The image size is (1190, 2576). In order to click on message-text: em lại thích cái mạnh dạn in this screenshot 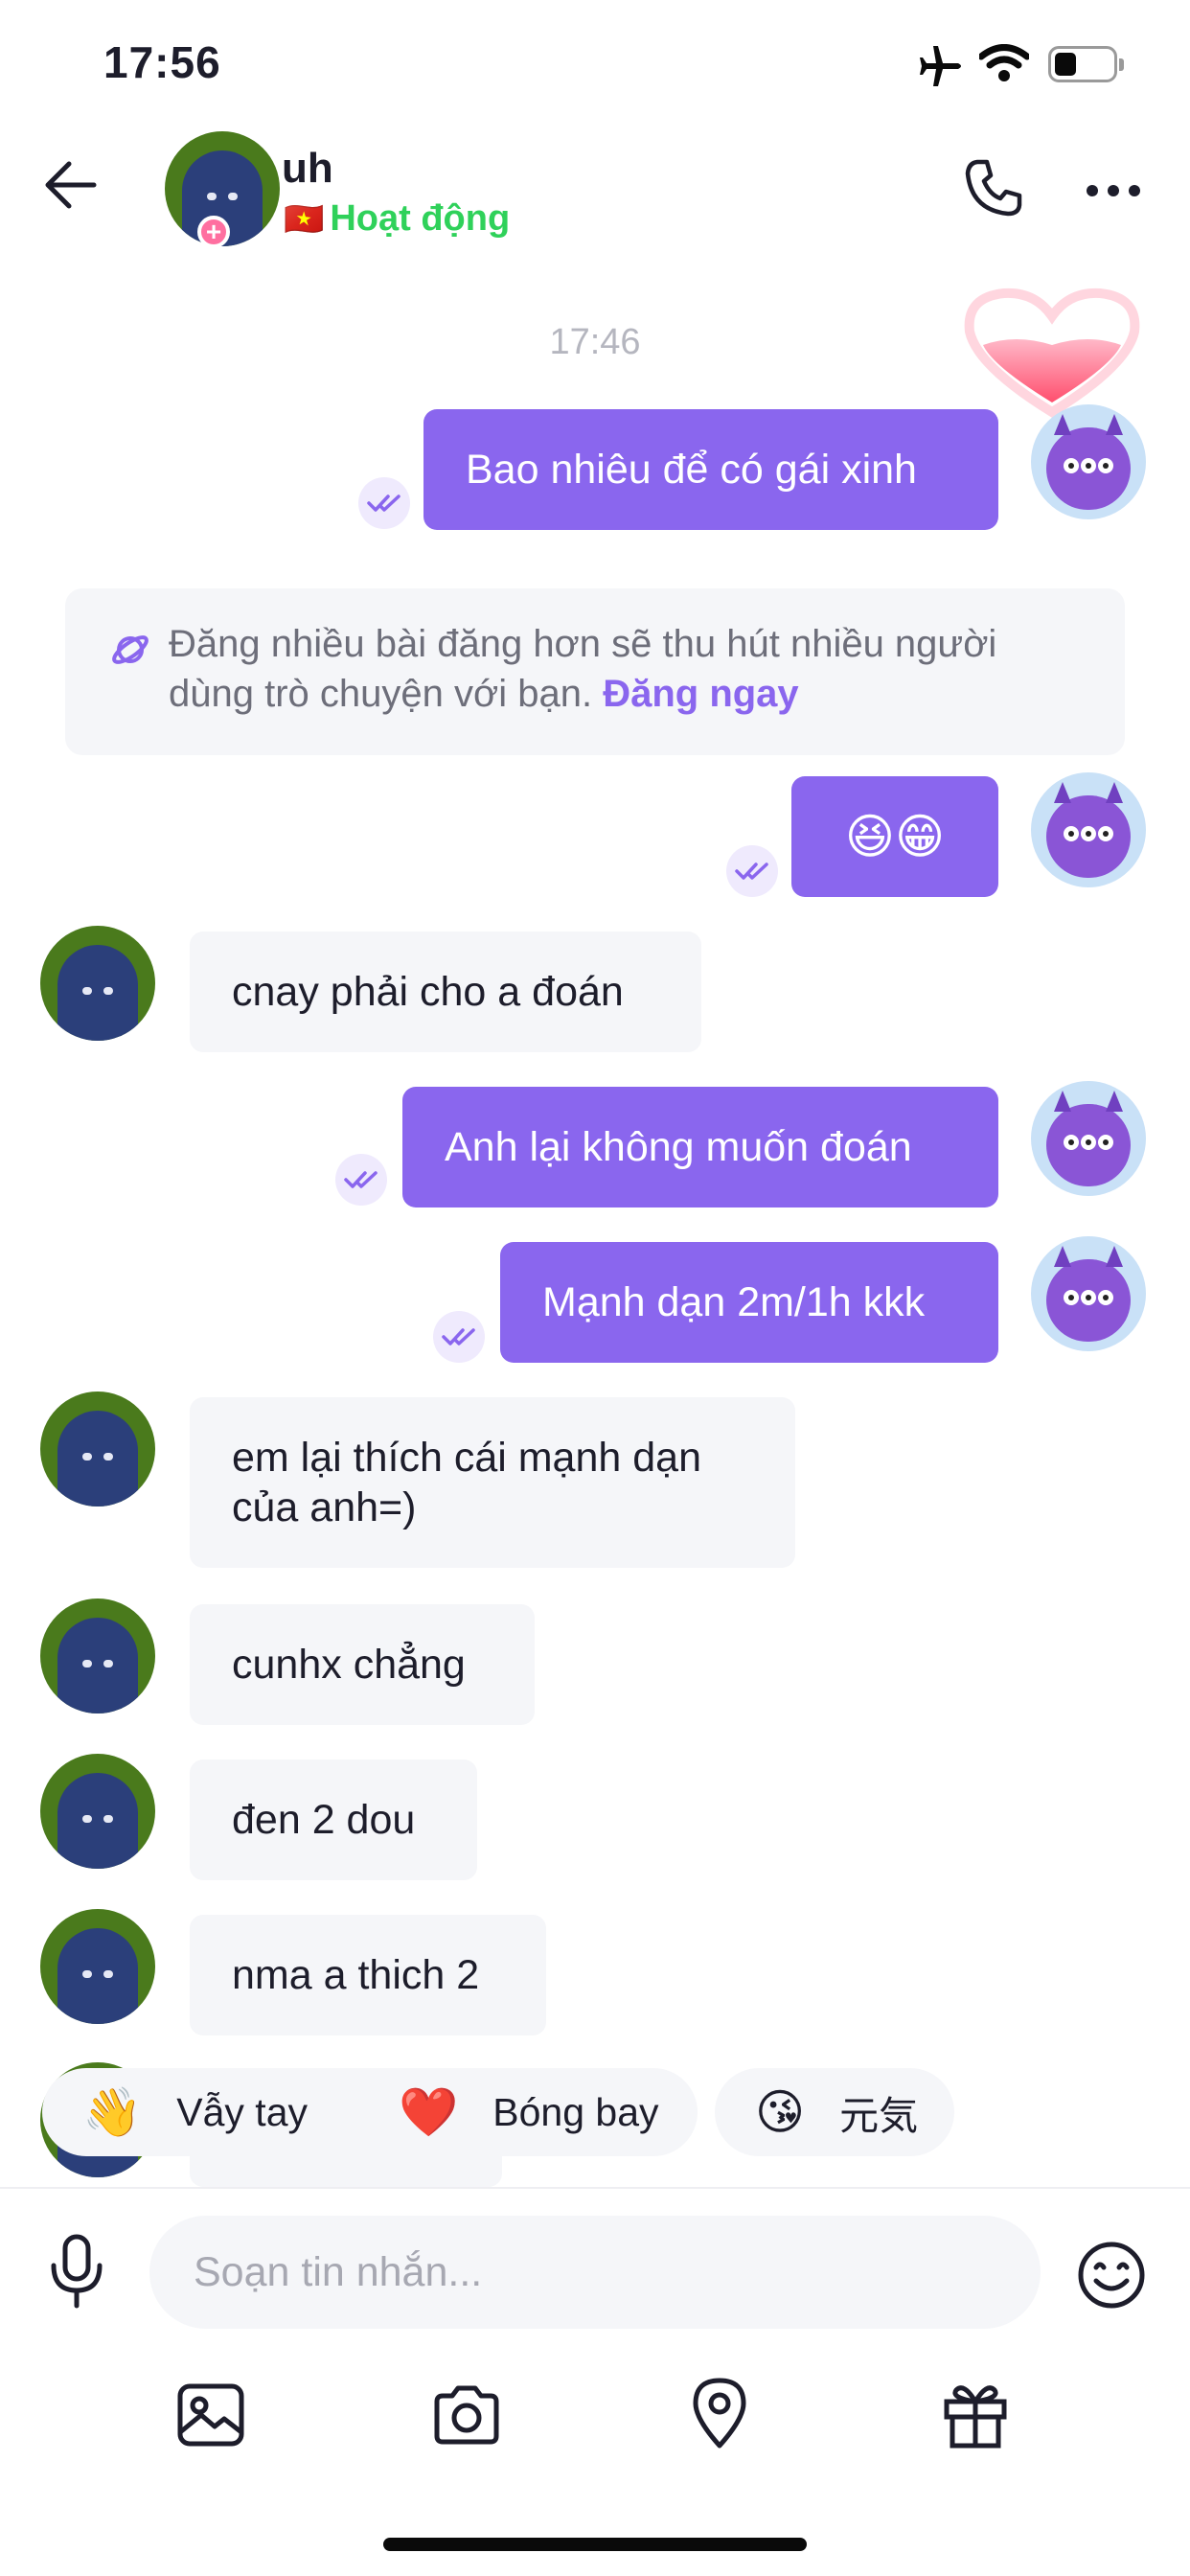, I will do `click(467, 1458)`.